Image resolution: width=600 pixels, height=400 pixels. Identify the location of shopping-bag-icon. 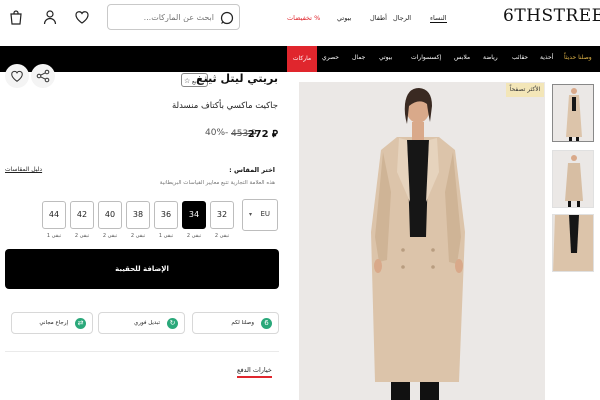
(16, 17).